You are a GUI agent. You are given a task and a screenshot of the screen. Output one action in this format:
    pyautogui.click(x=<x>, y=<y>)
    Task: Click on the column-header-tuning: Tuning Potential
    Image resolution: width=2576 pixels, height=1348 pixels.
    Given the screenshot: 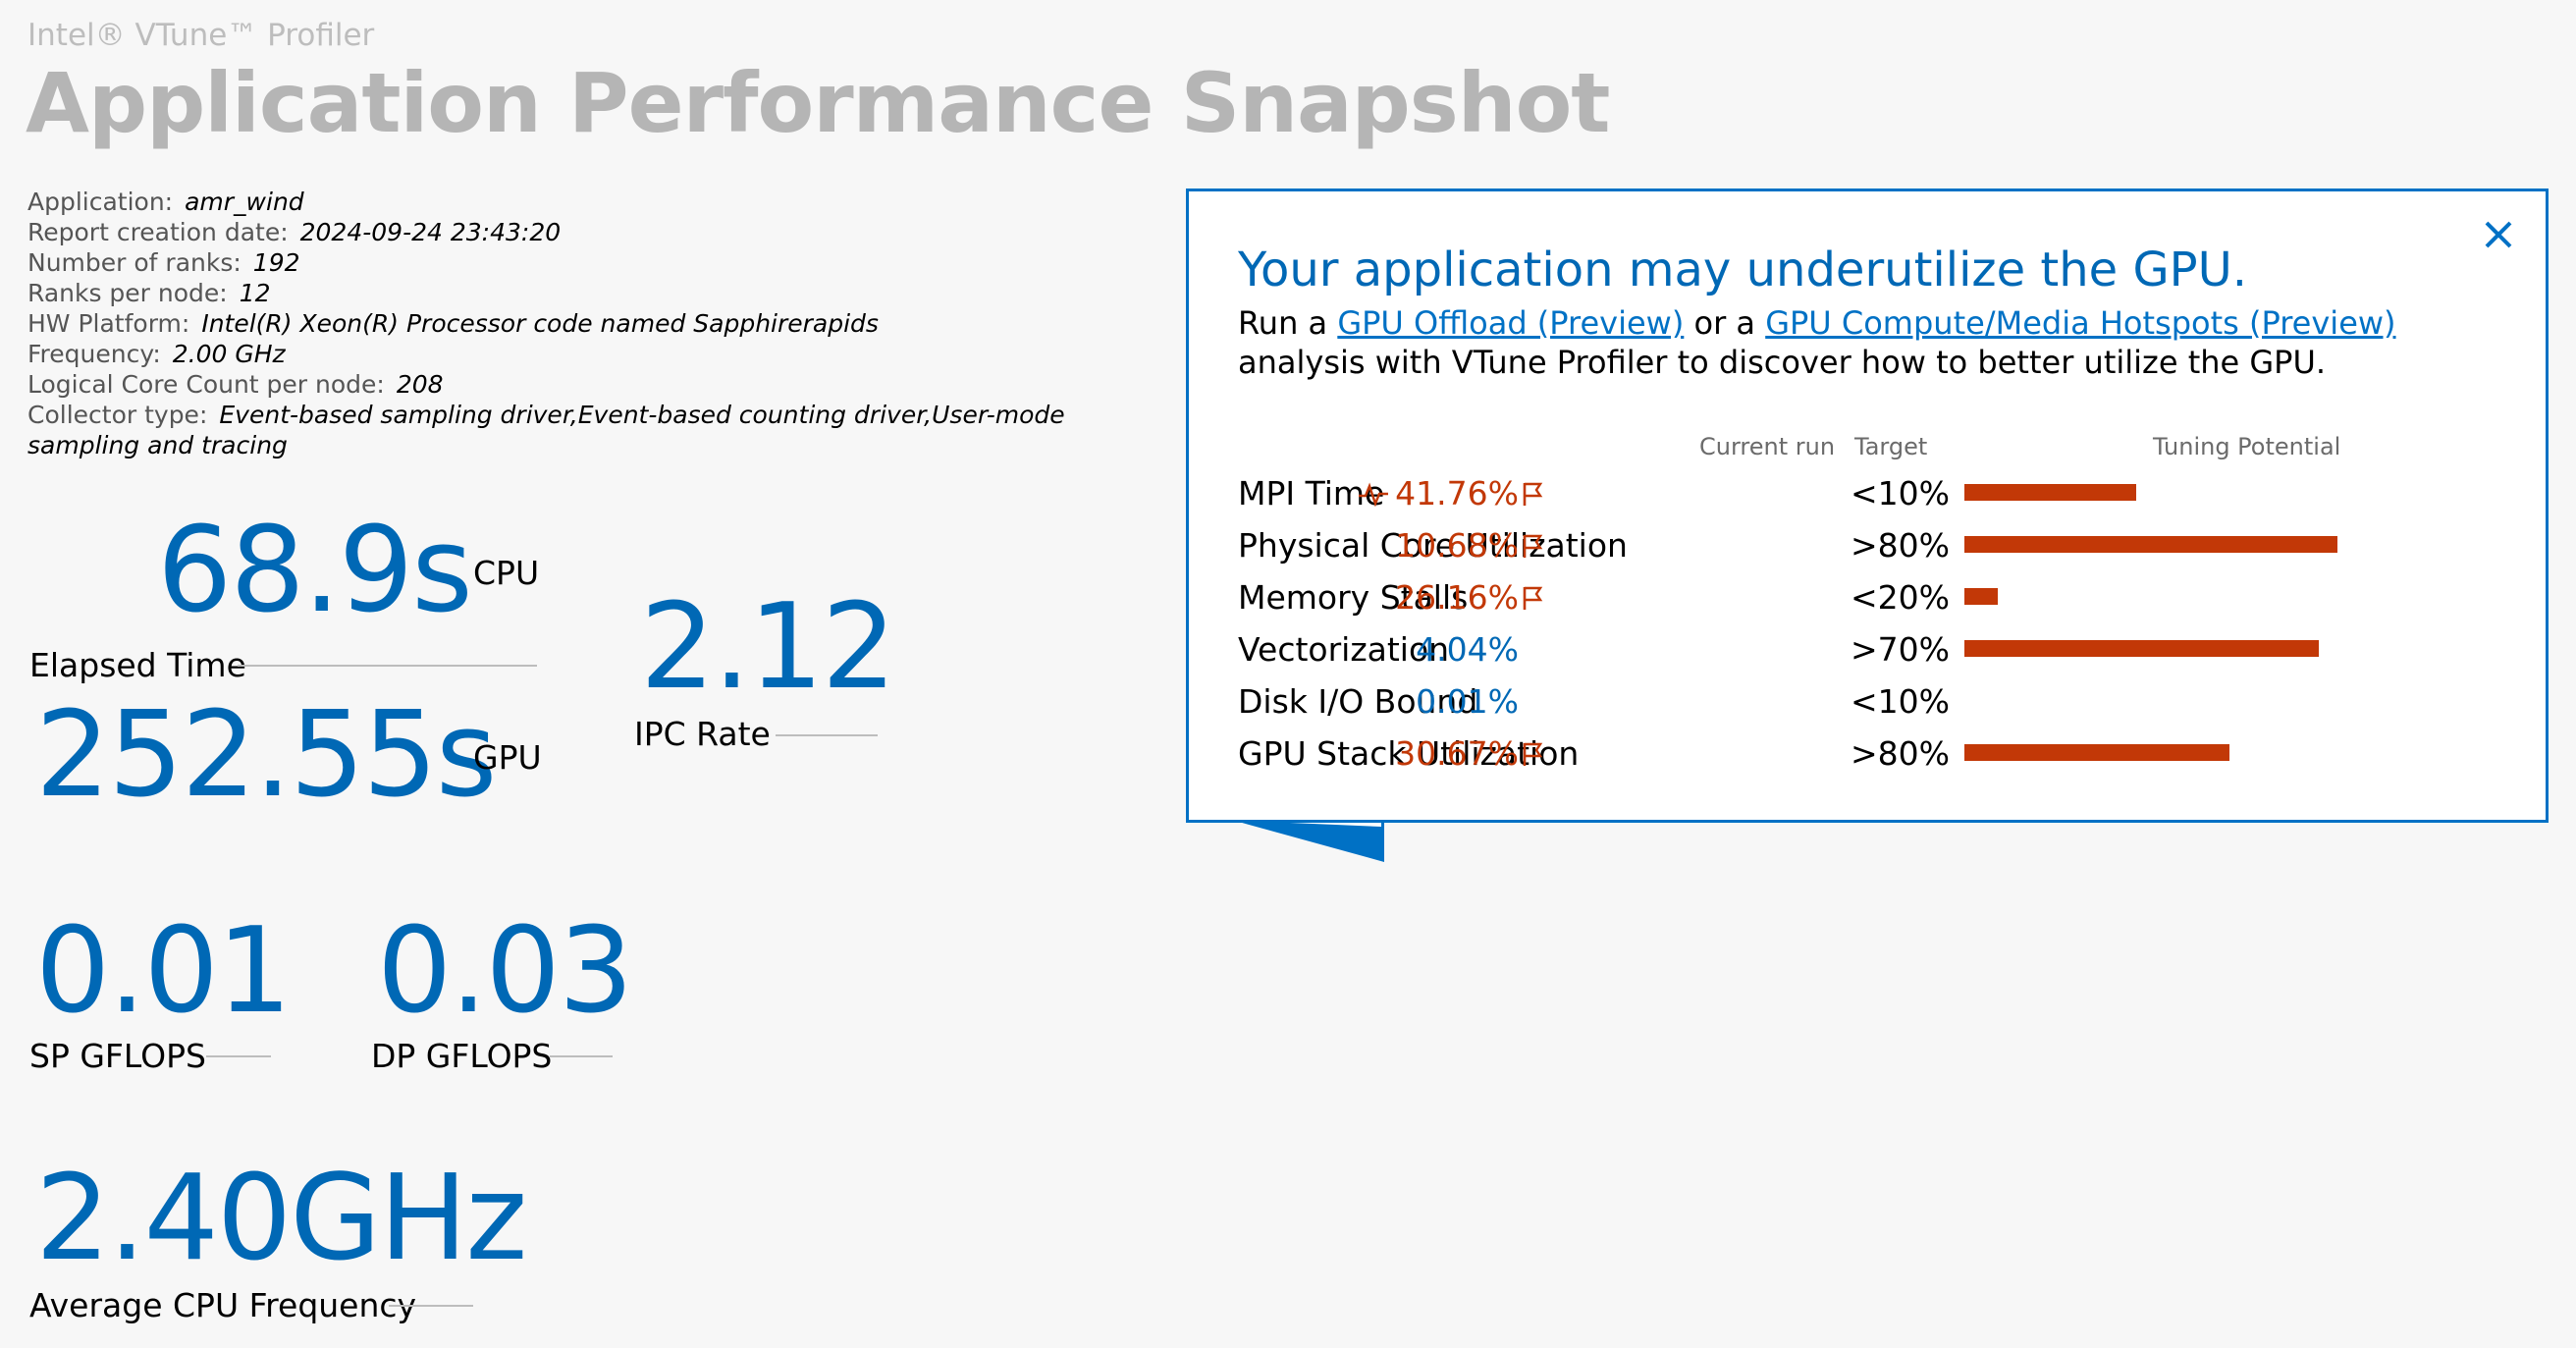 What is the action you would take?
    pyautogui.click(x=2247, y=446)
    